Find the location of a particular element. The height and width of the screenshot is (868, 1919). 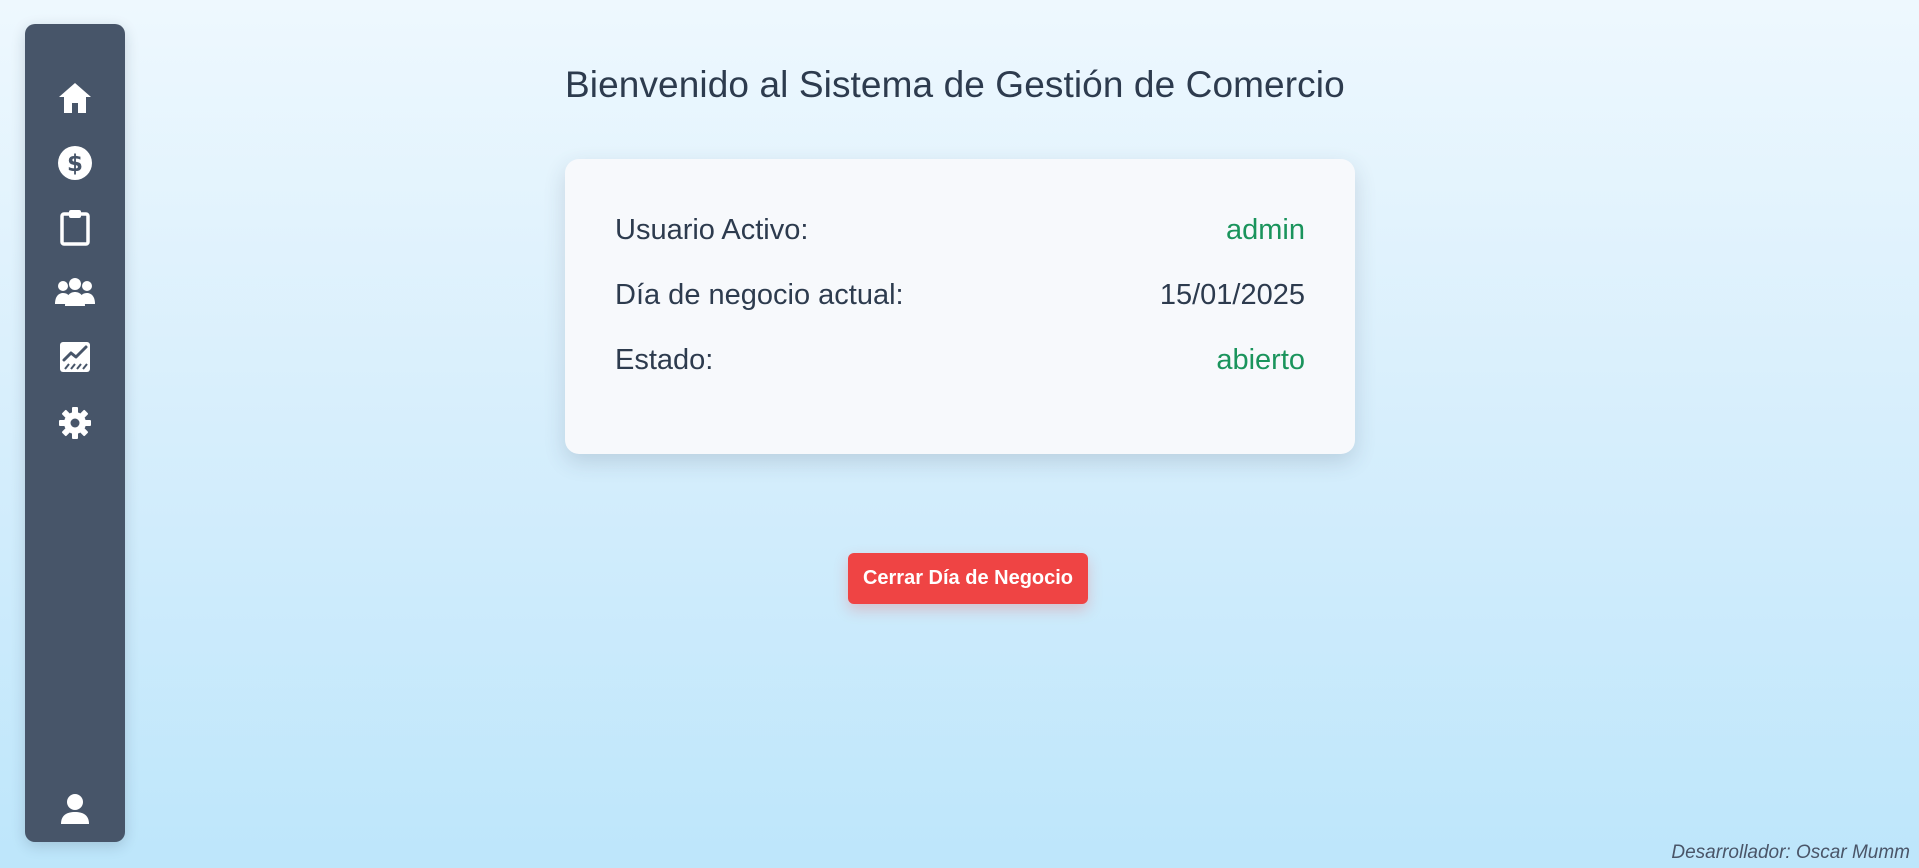

sidebar-item-reports is located at coordinates (75, 357).